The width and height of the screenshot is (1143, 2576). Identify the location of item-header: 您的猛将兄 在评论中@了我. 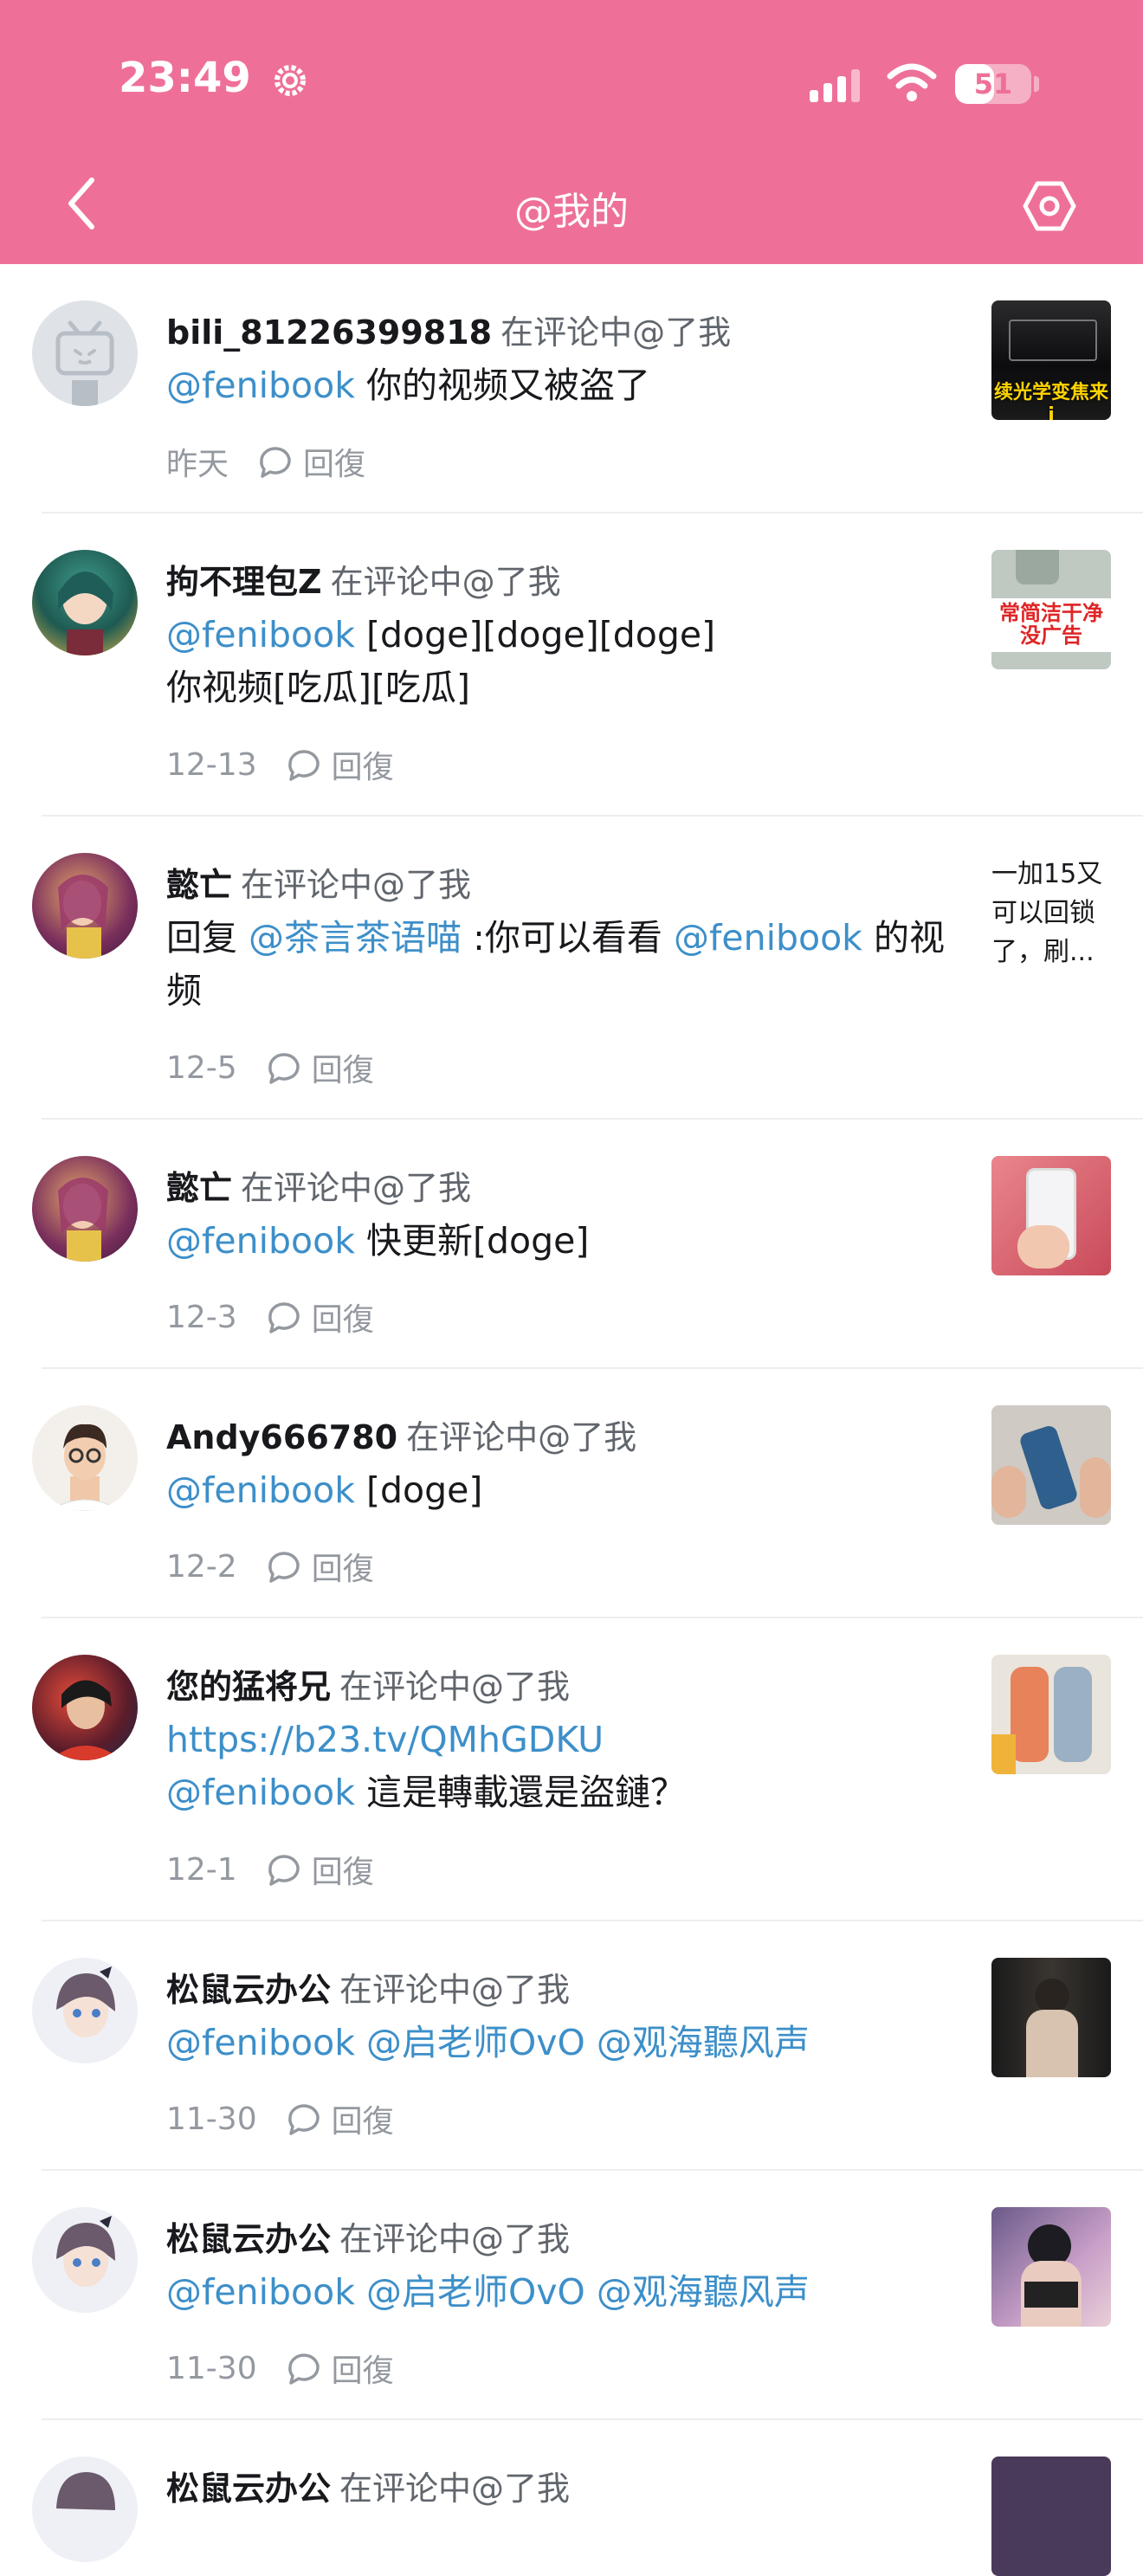
(368, 1684).